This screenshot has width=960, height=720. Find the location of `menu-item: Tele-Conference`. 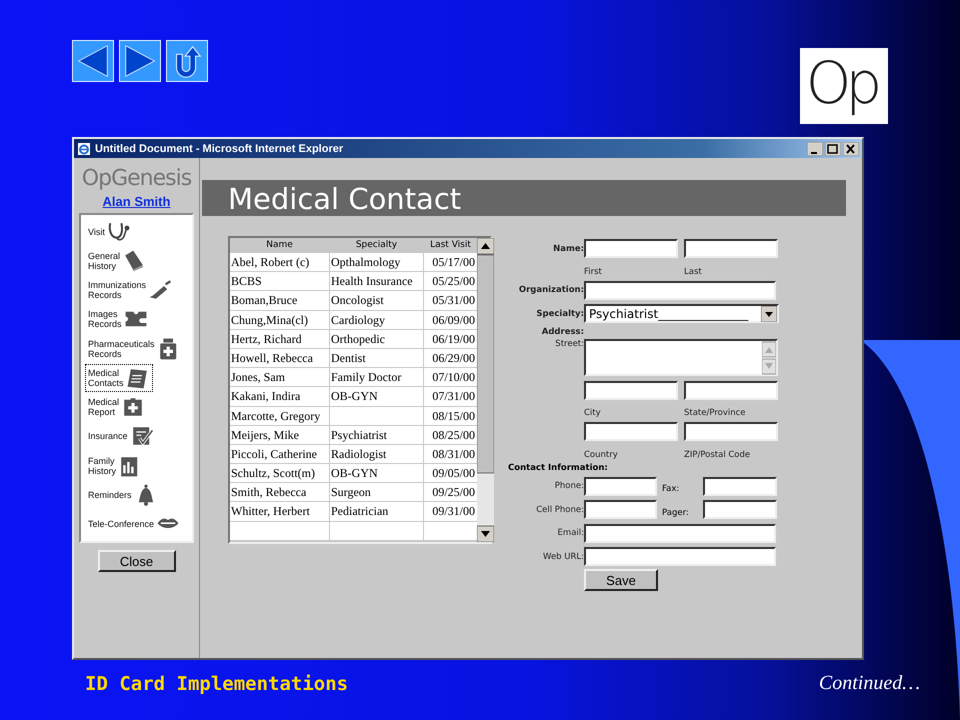

menu-item: Tele-Conference is located at coordinates (134, 524).